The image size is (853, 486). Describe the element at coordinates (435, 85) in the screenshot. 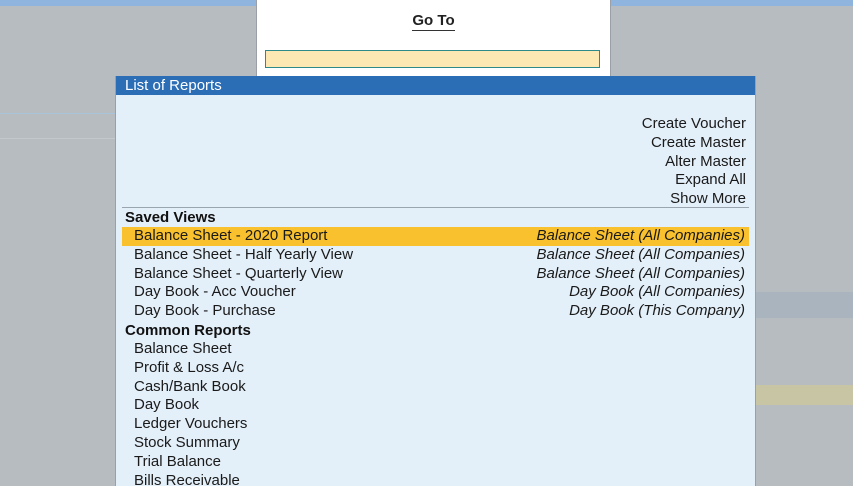

I see `panel-title: List of Reports` at that location.